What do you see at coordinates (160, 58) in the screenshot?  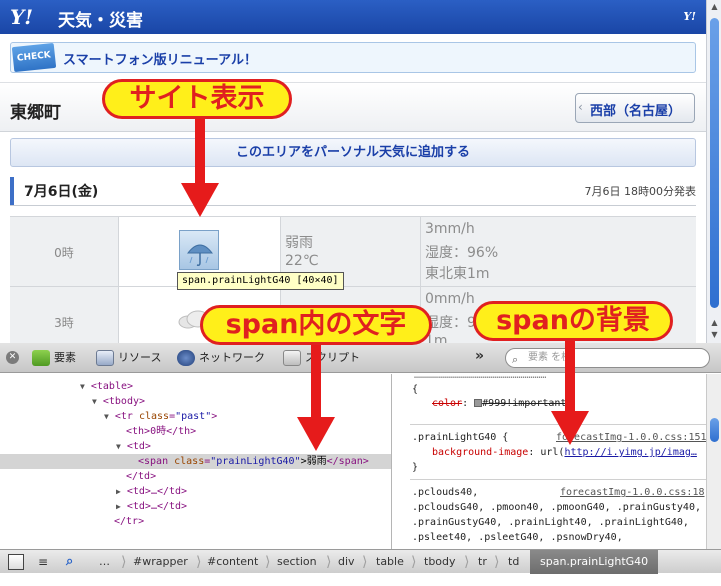 I see `smartphone-notice-link: スマートフォン版リニューアル！` at bounding box center [160, 58].